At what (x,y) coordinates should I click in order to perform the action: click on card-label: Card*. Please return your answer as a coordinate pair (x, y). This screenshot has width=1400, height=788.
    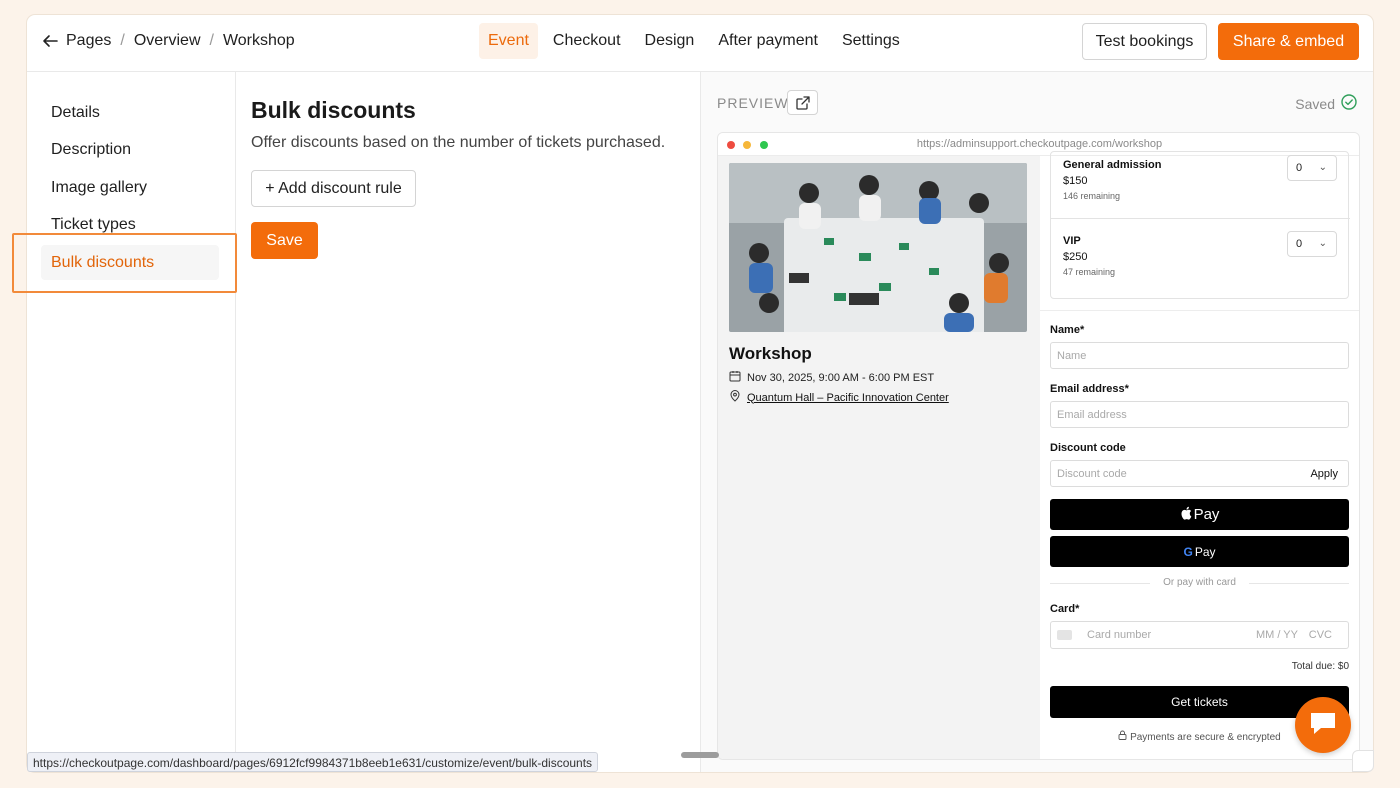
    Looking at the image, I should click on (1065, 609).